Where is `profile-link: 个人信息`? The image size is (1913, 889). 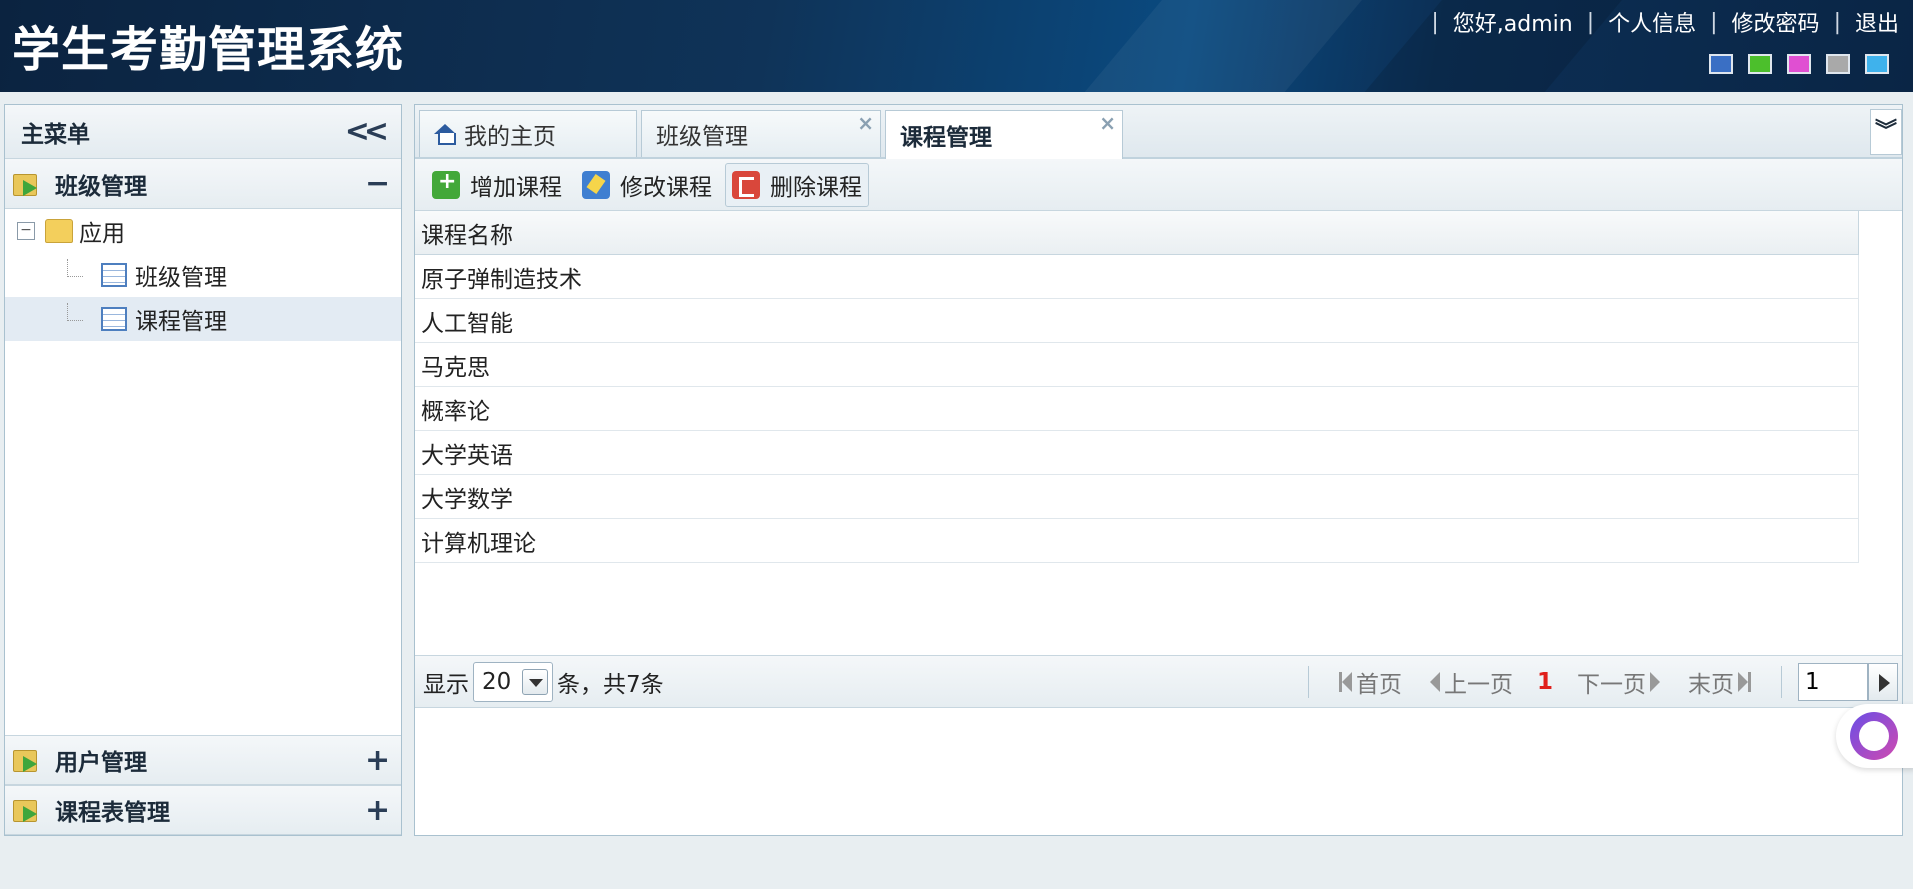
profile-link: 个人信息 is located at coordinates (1652, 22).